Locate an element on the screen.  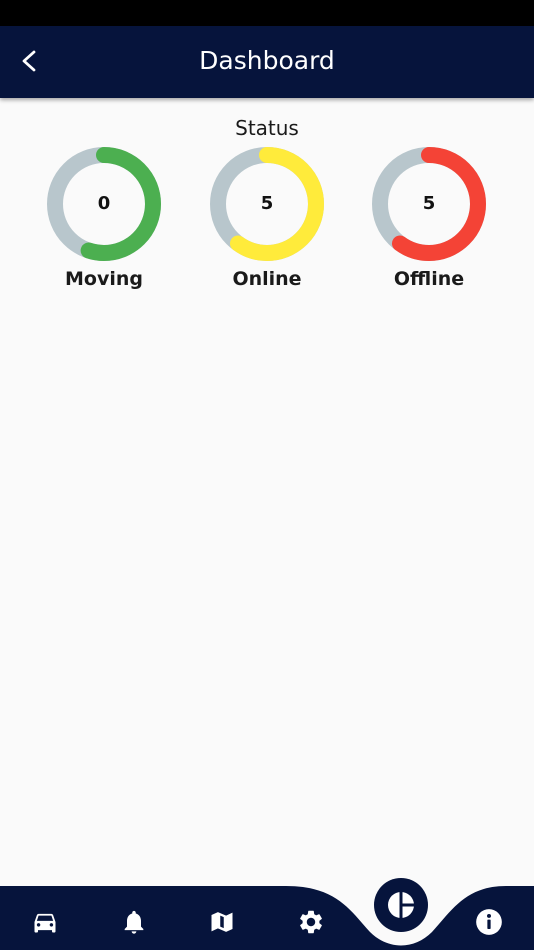
car-icon is located at coordinates (45, 923).